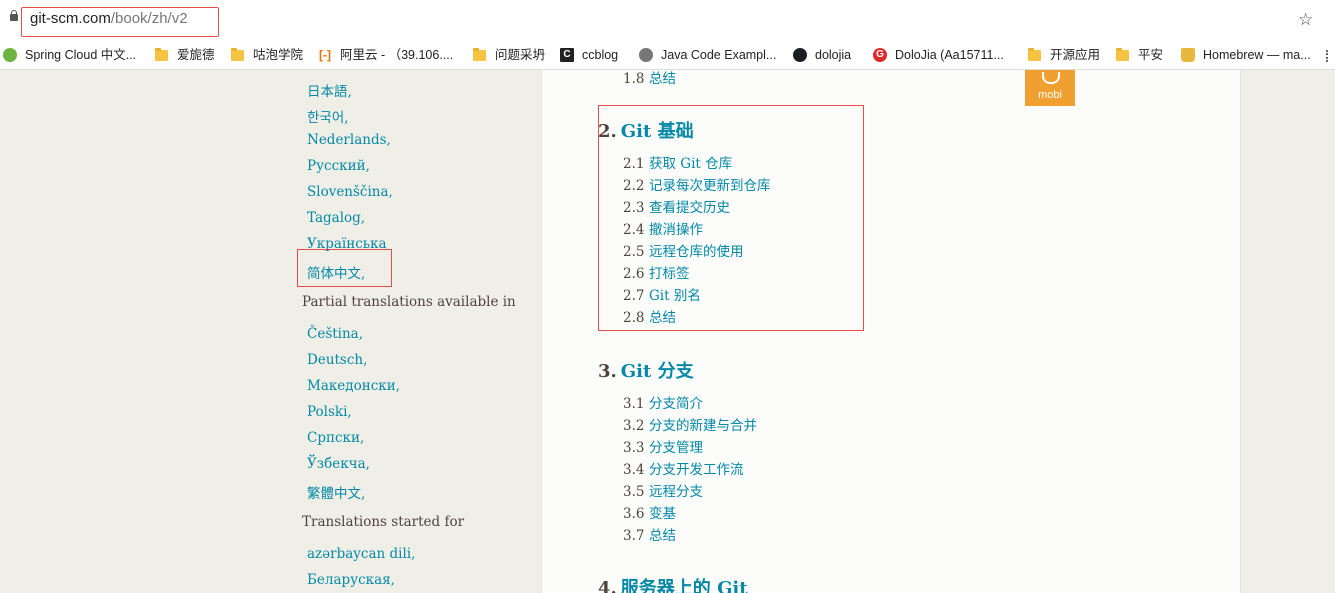 The width and height of the screenshot is (1335, 593). I want to click on section-number: 3.4, so click(634, 470).